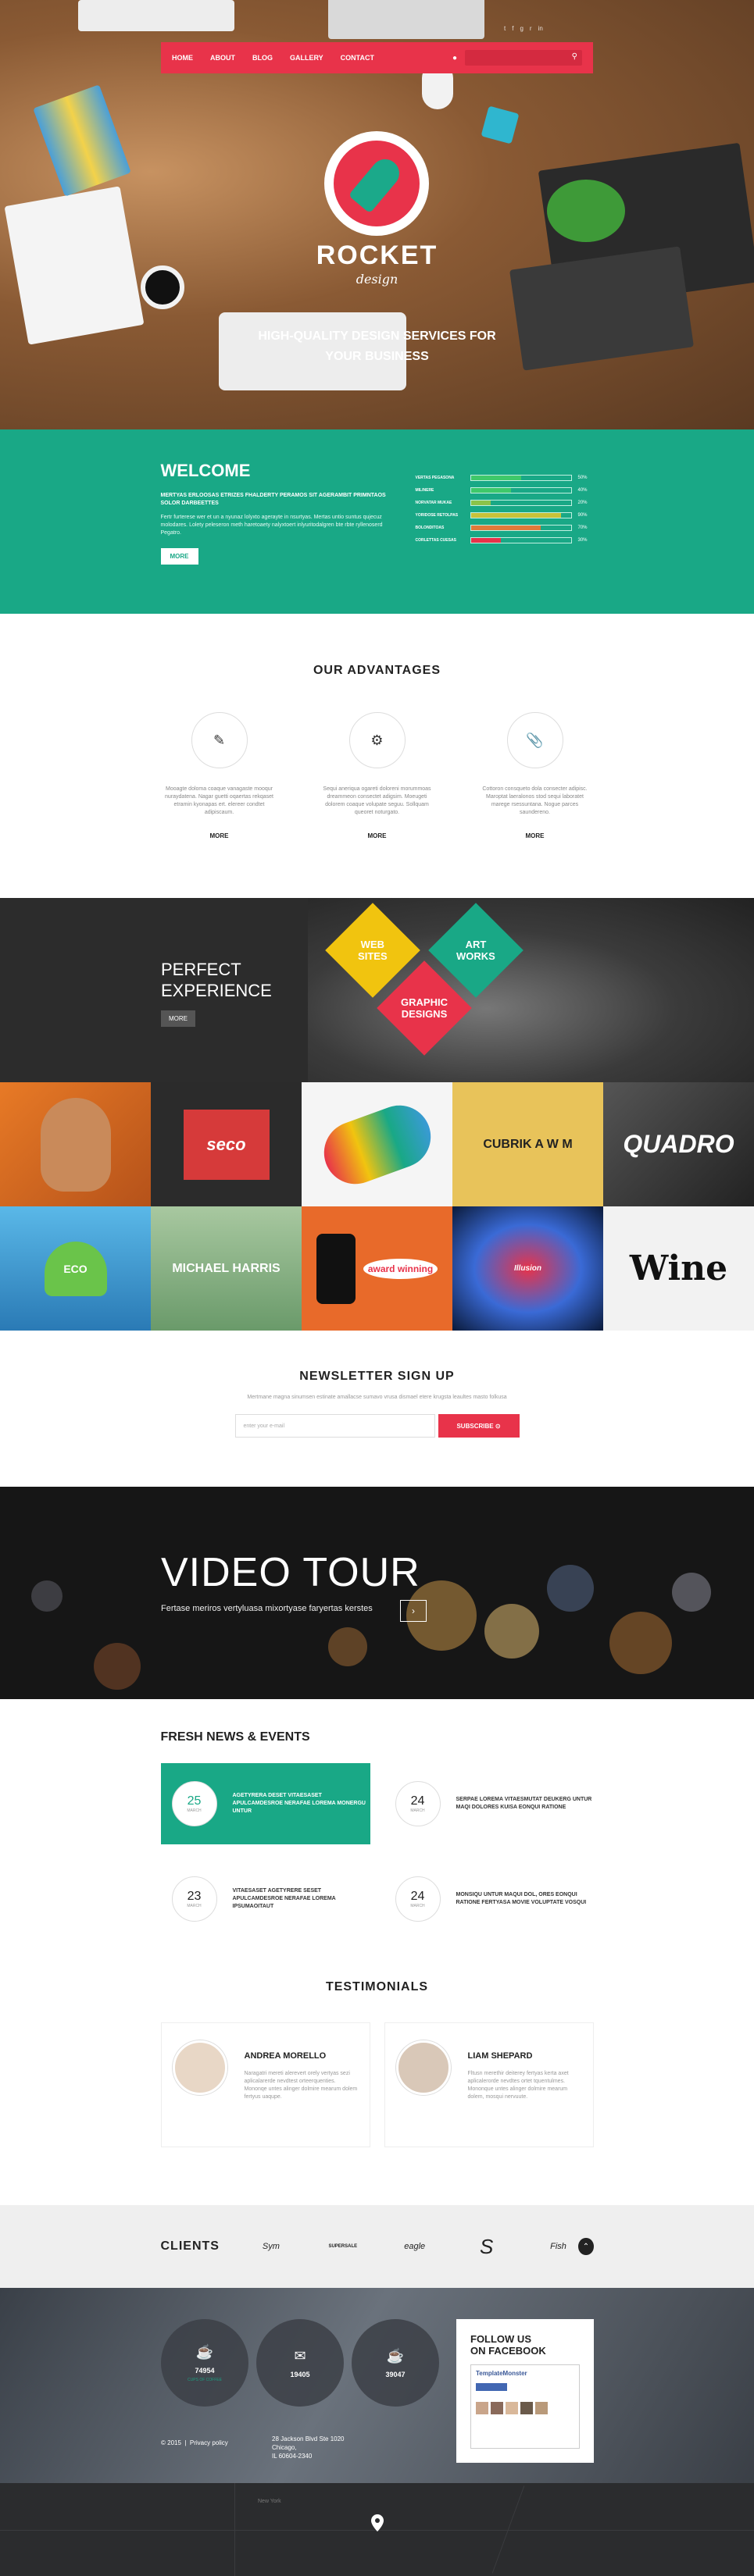 The width and height of the screenshot is (754, 2576). What do you see at coordinates (486, 2246) in the screenshot?
I see `client-logo: S` at bounding box center [486, 2246].